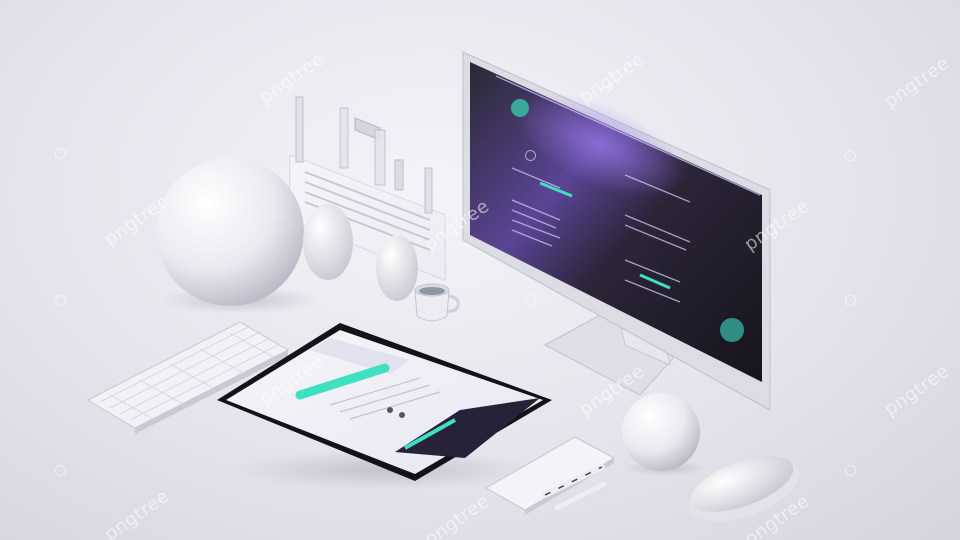  Describe the element at coordinates (397, 268) in the screenshot. I see `egg-right` at that location.